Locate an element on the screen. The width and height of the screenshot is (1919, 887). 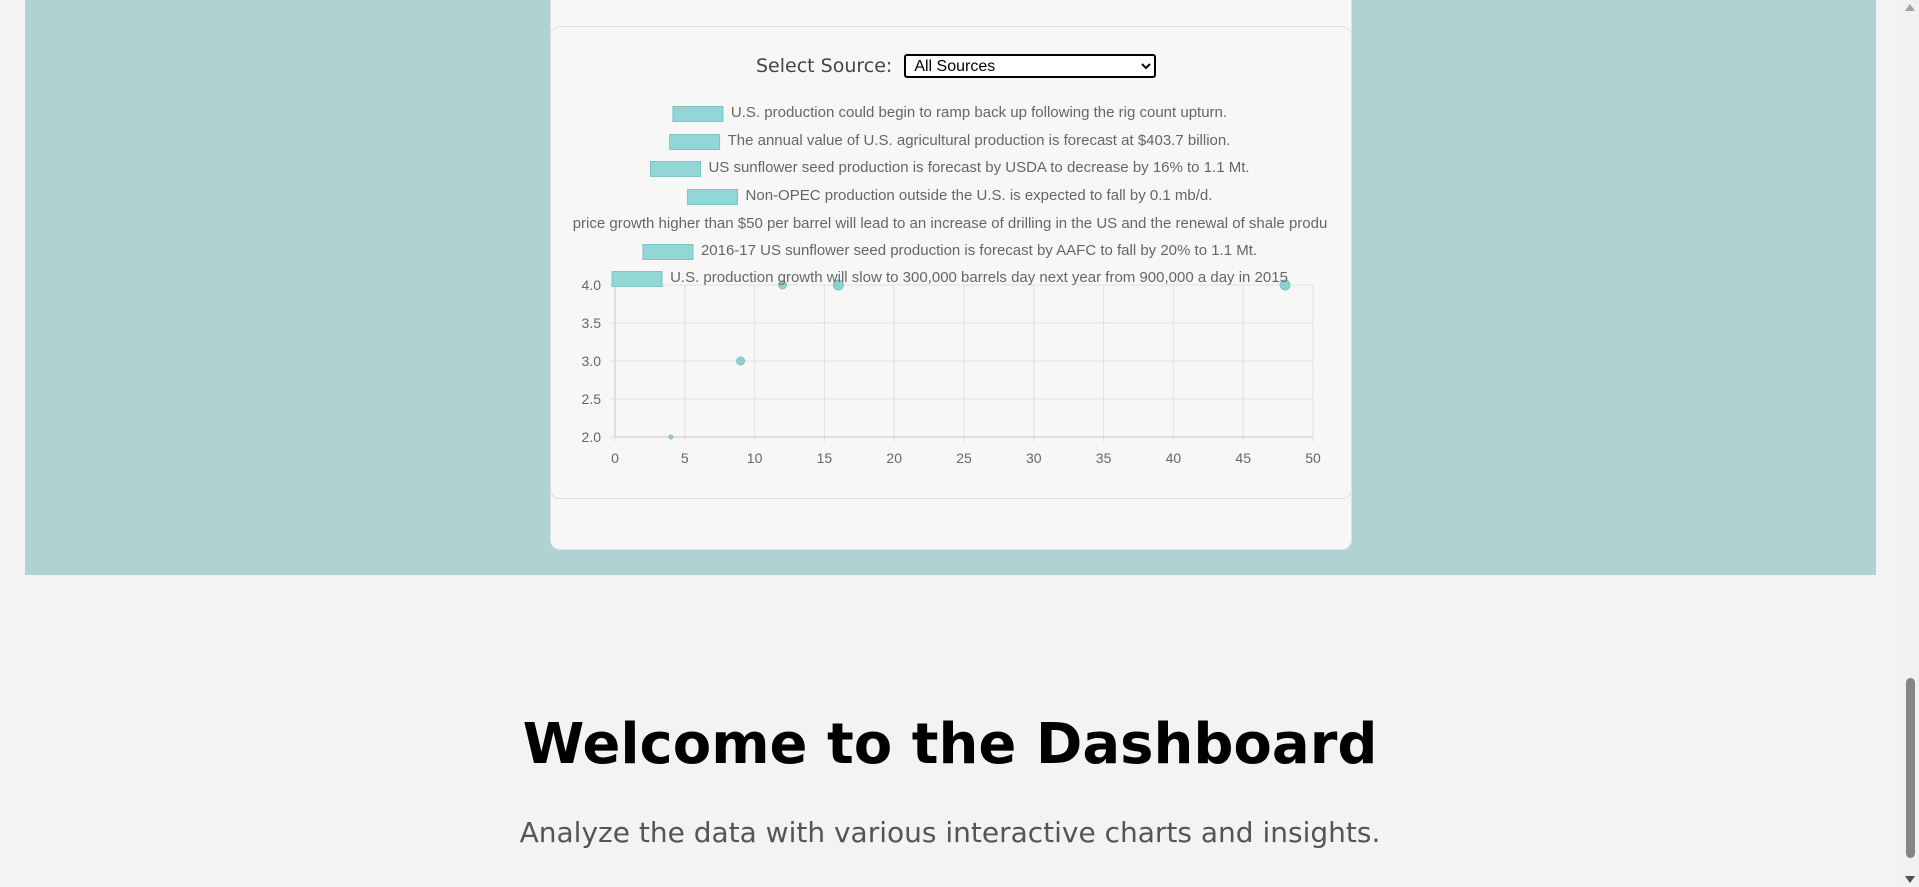
source-filter-label: Select Source: is located at coordinates (824, 66).